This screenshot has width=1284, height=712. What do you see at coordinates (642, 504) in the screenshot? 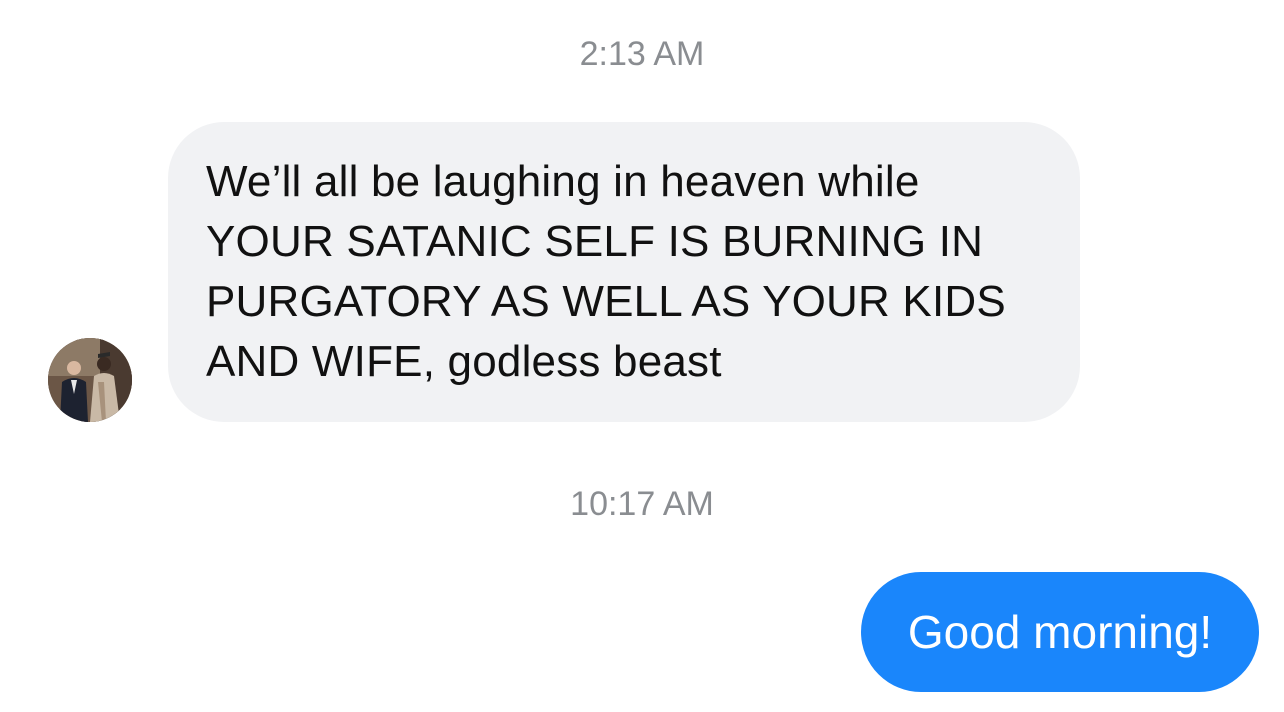
I see `timestamp: 10:17 AM` at bounding box center [642, 504].